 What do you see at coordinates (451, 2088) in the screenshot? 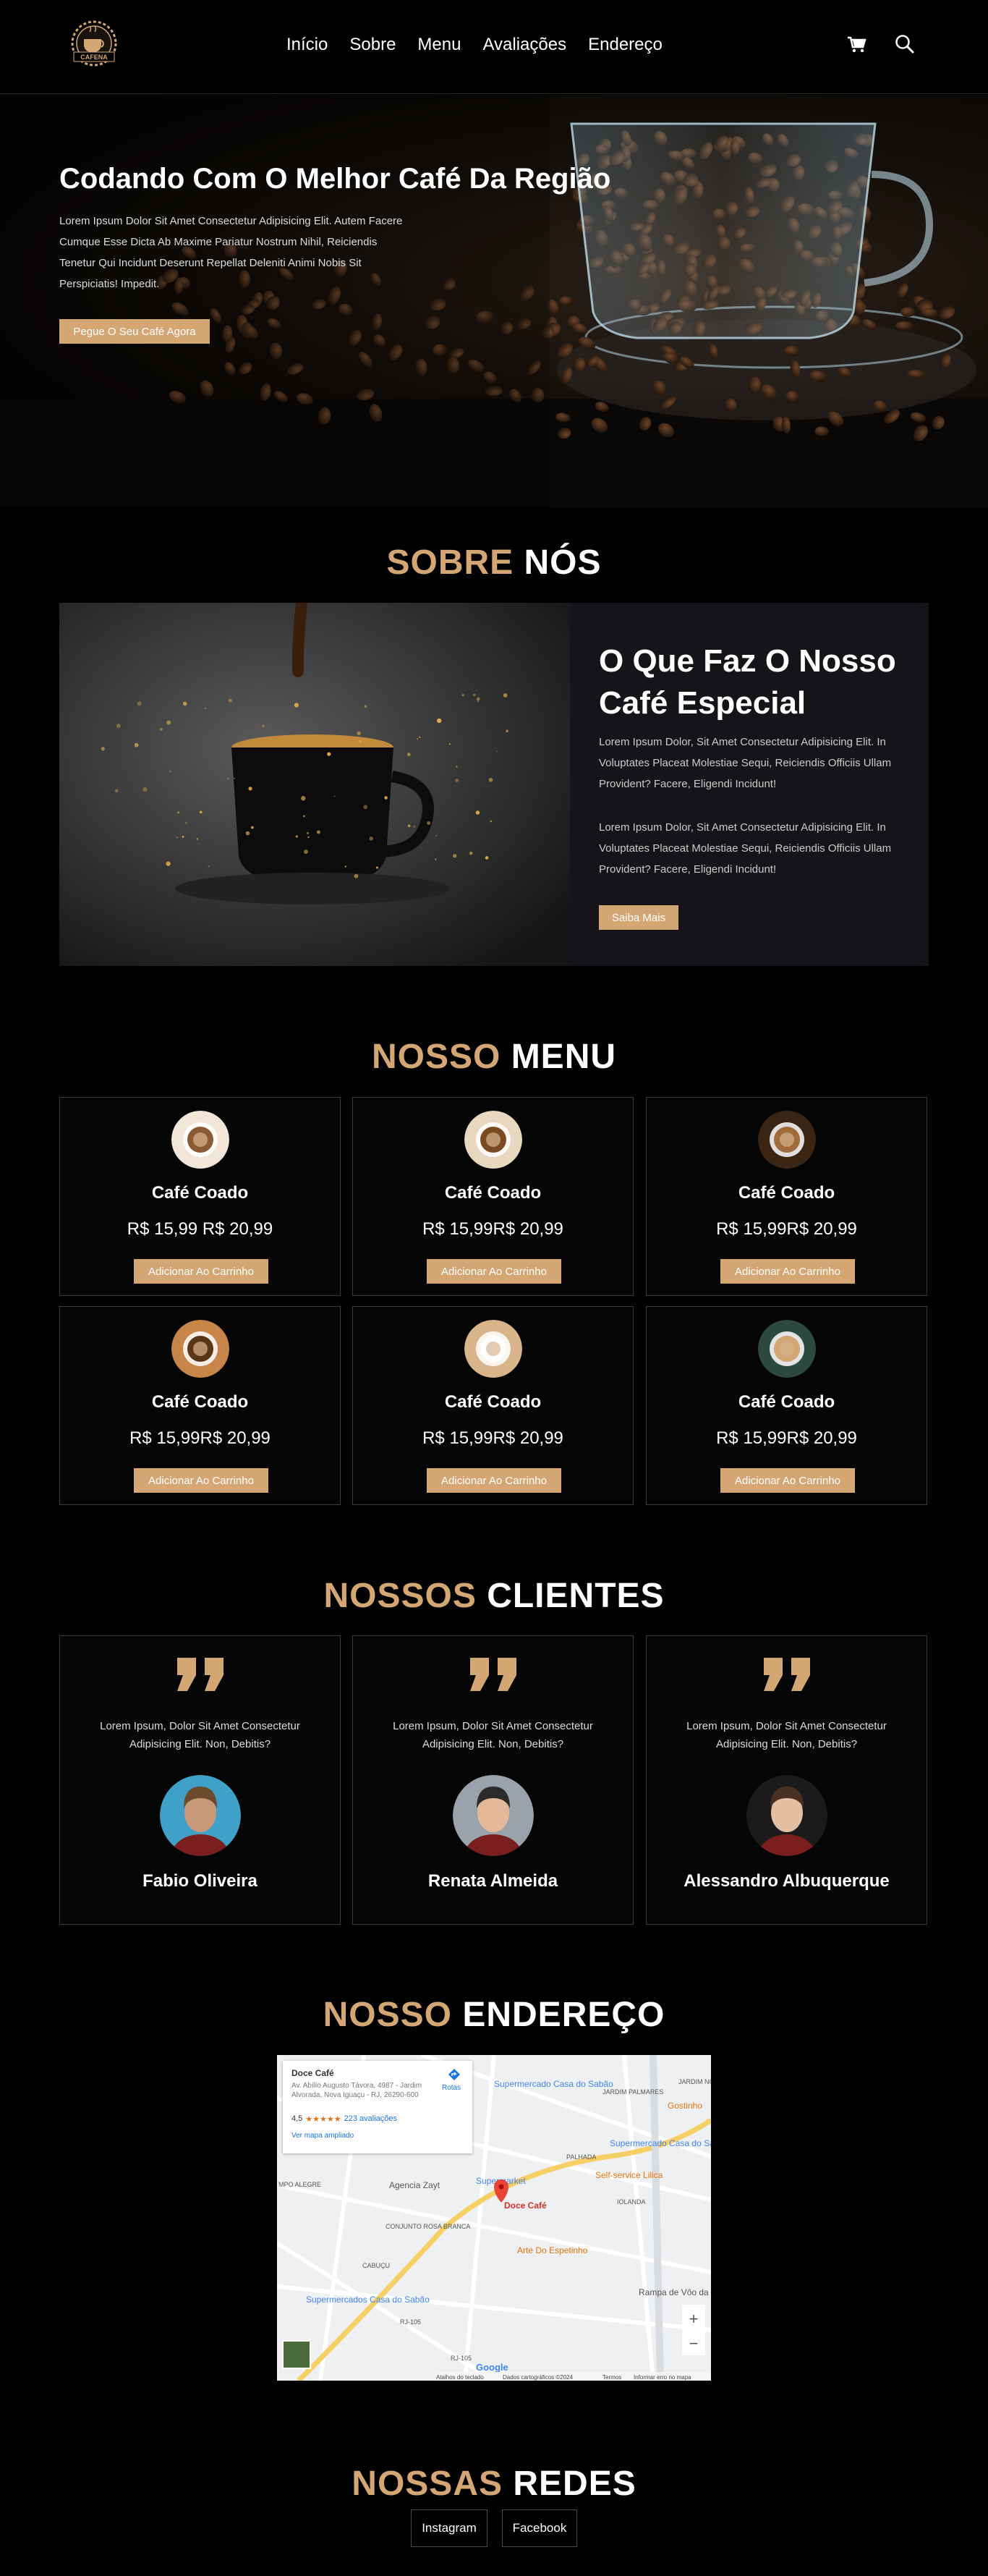
I see `directions-label: Rotas` at bounding box center [451, 2088].